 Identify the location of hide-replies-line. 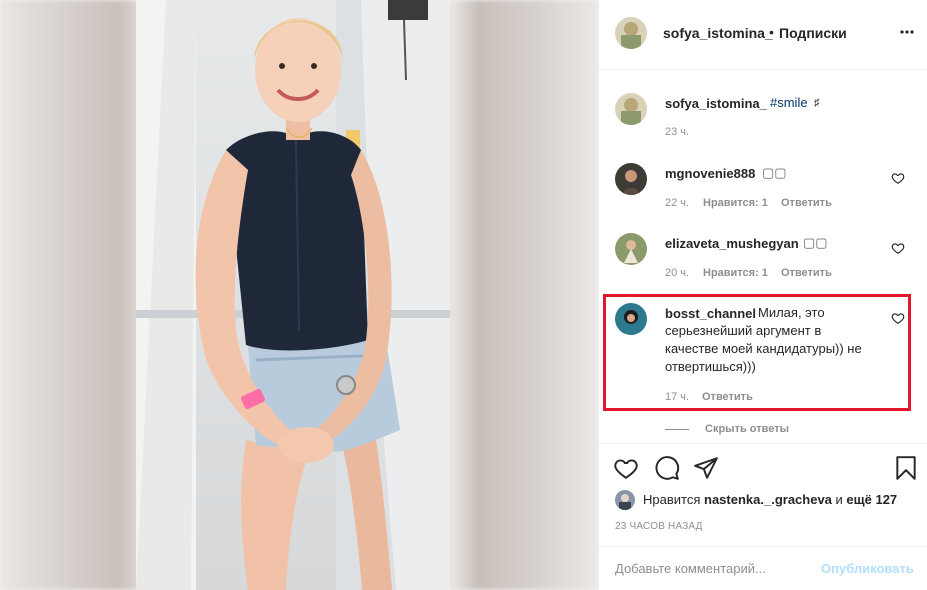
(677, 429).